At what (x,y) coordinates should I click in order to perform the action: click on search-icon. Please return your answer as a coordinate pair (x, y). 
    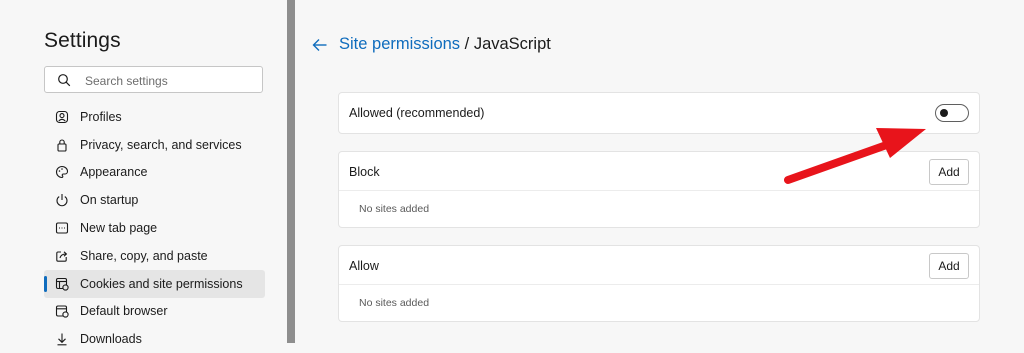
    Looking at the image, I should click on (64, 80).